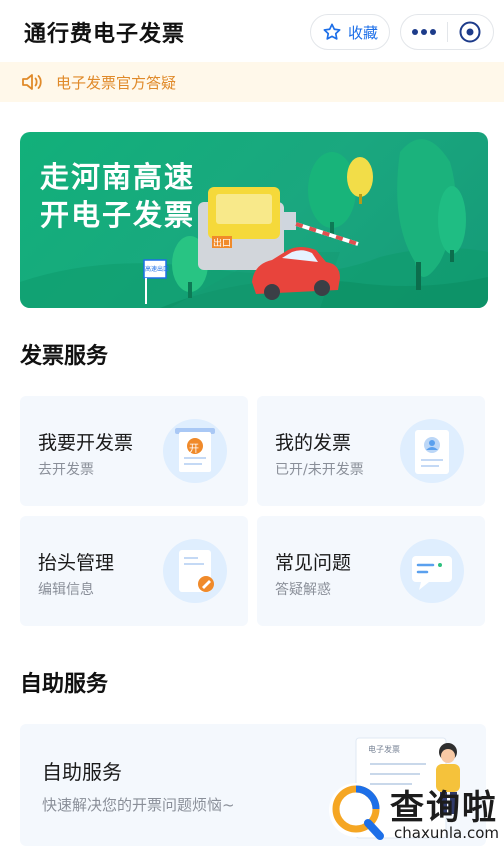  I want to click on section-title-invoice-services: 发票服务, so click(64, 356).